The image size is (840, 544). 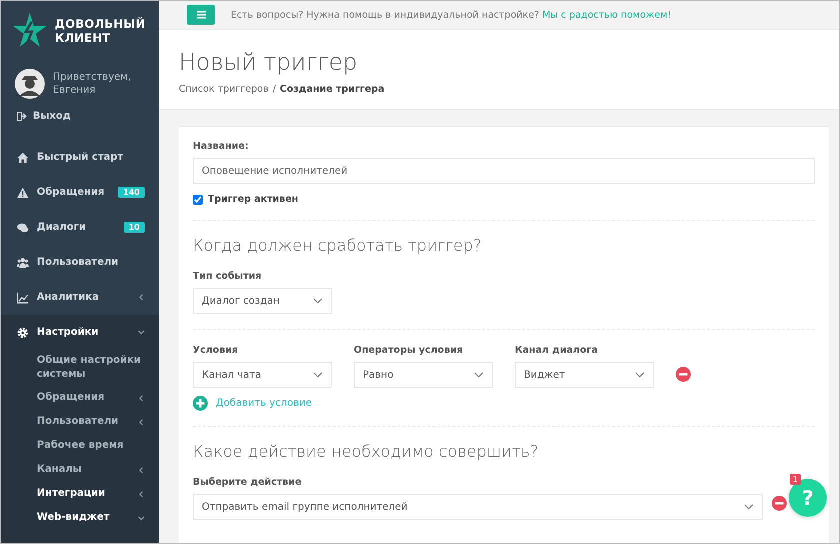 What do you see at coordinates (584, 375) in the screenshot?
I see `condition-dropdown: Виджет` at bounding box center [584, 375].